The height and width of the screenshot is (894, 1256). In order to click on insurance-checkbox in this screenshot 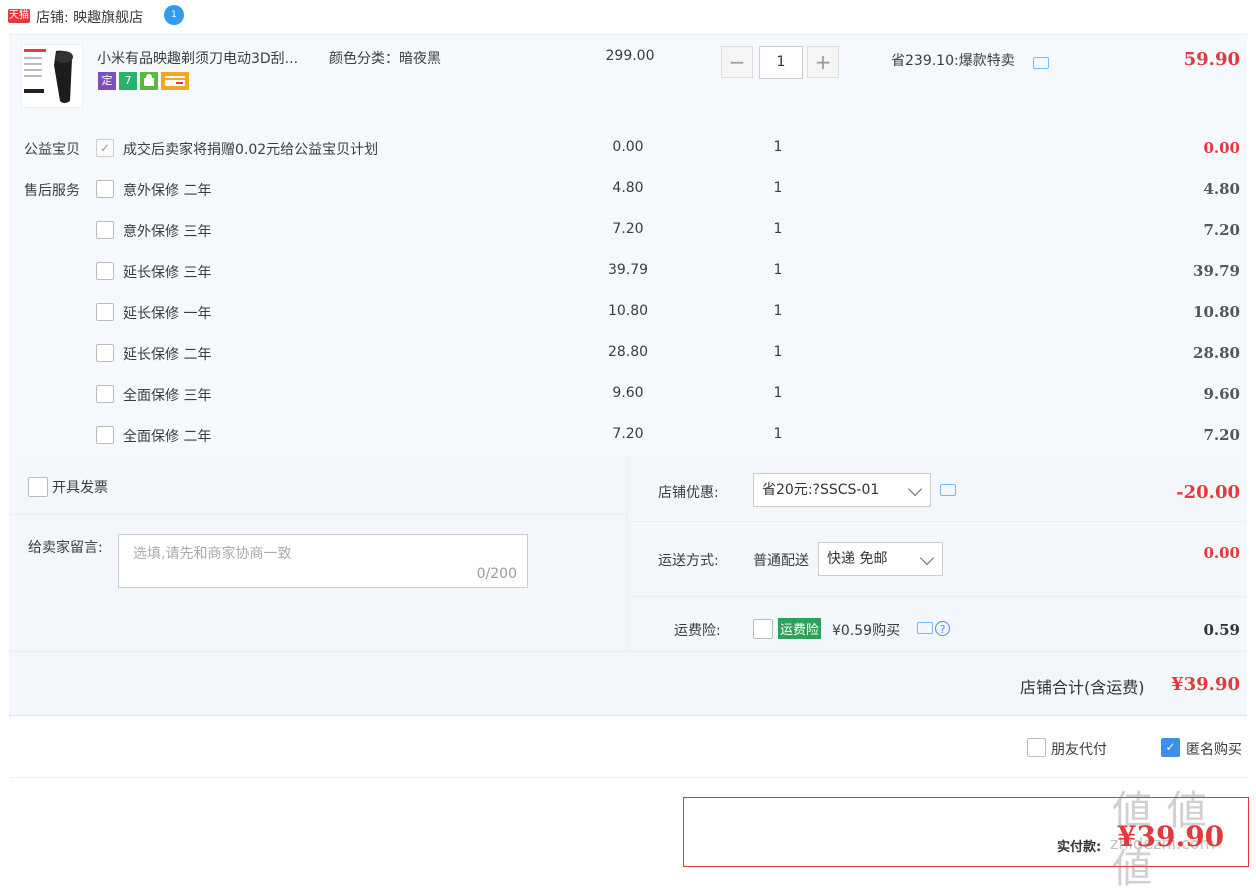, I will do `click(763, 629)`.